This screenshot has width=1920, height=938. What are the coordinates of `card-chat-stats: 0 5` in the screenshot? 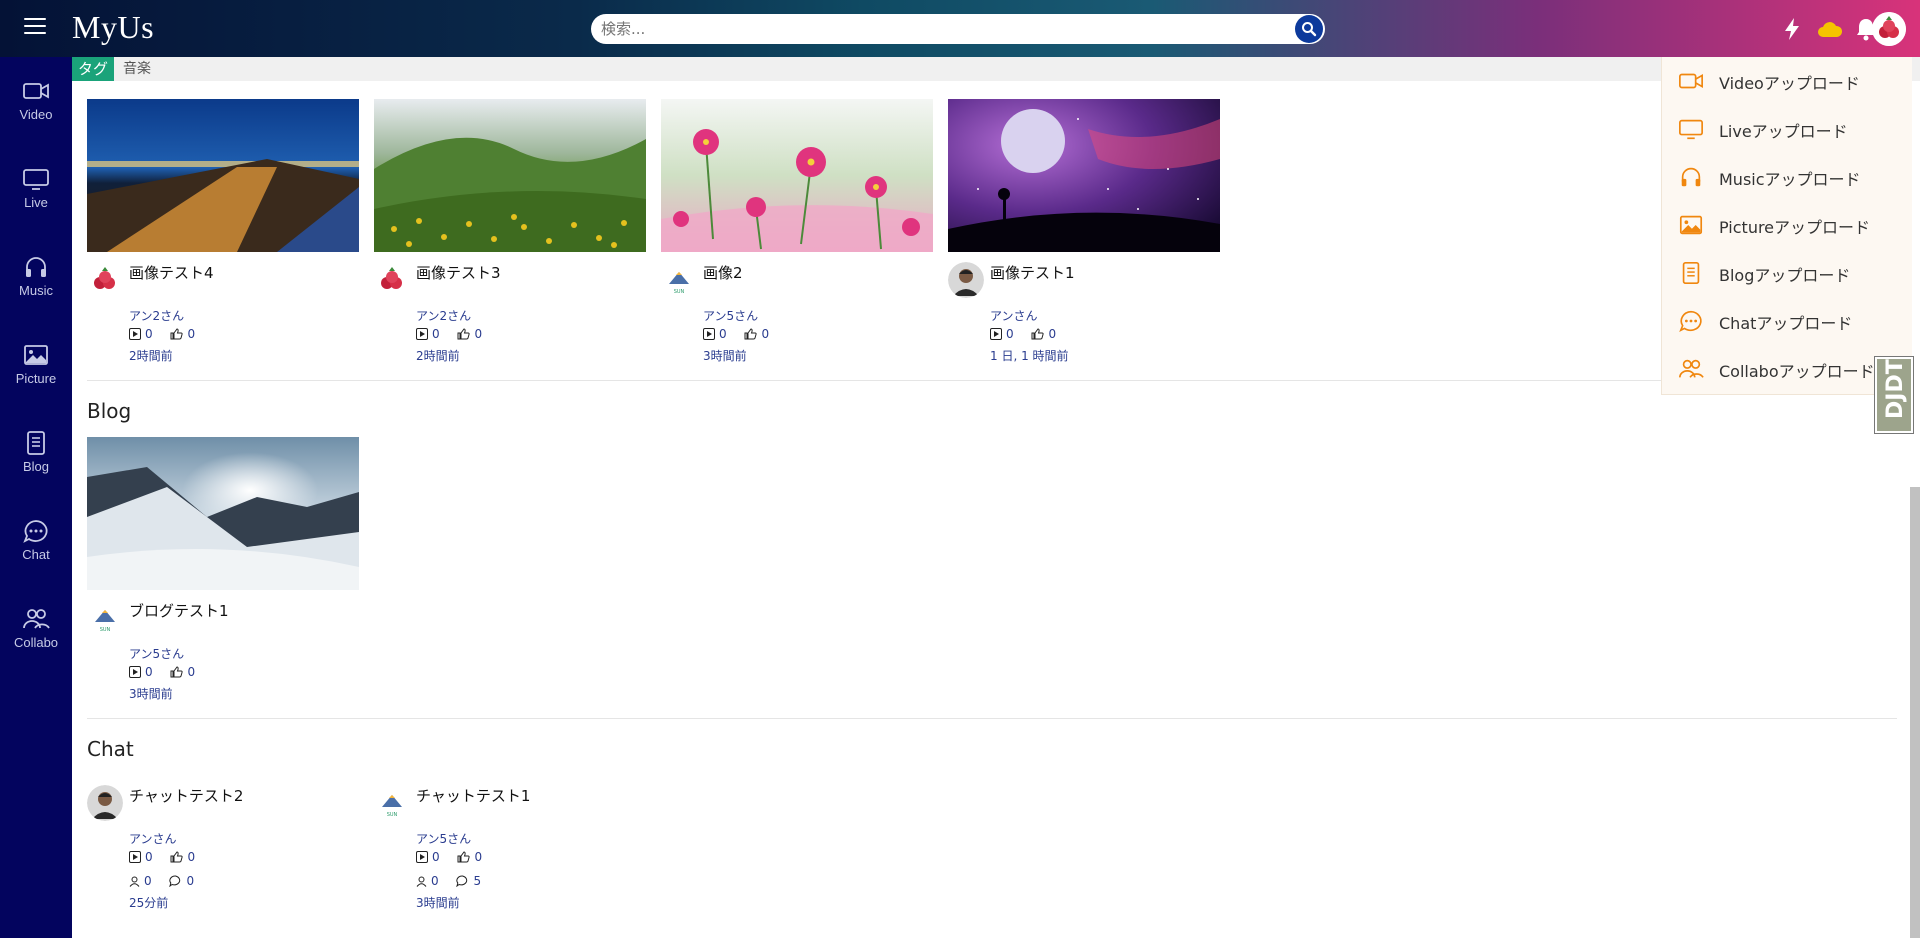 It's located at (455, 881).